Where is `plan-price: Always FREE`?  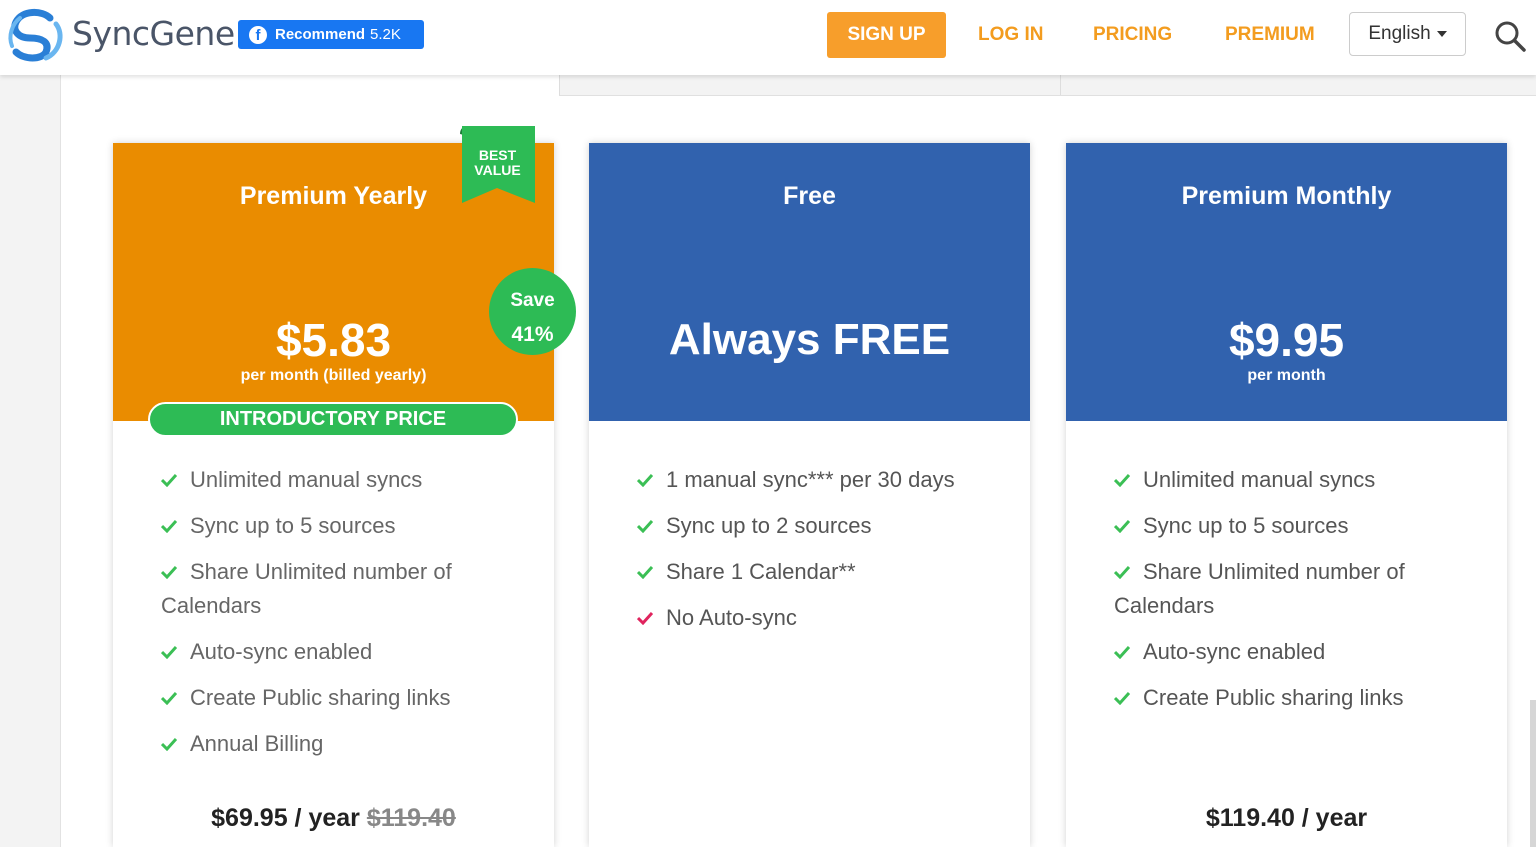 plan-price: Always FREE is located at coordinates (809, 339).